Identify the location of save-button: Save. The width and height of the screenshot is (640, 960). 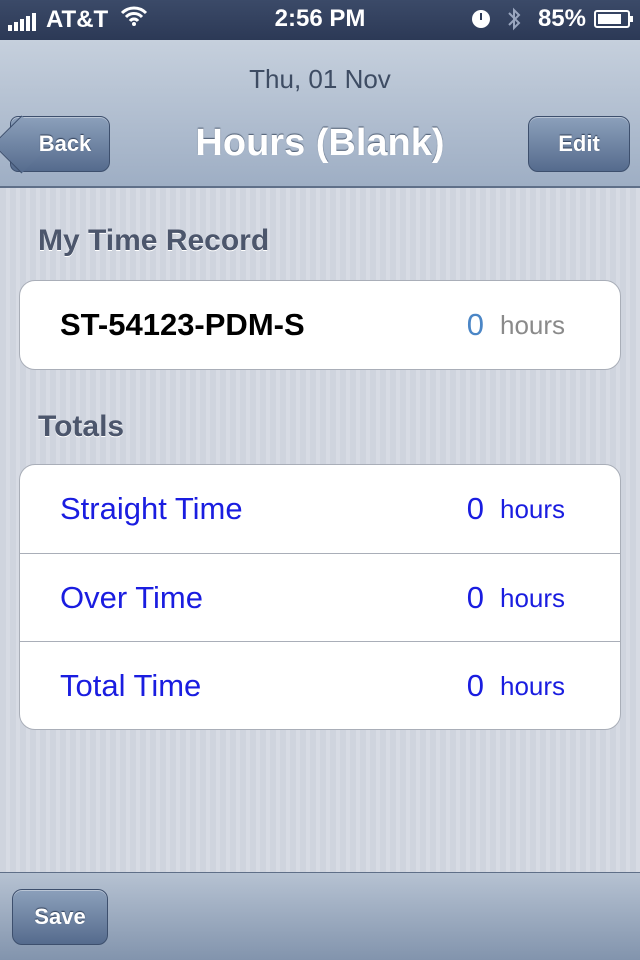
(60, 917).